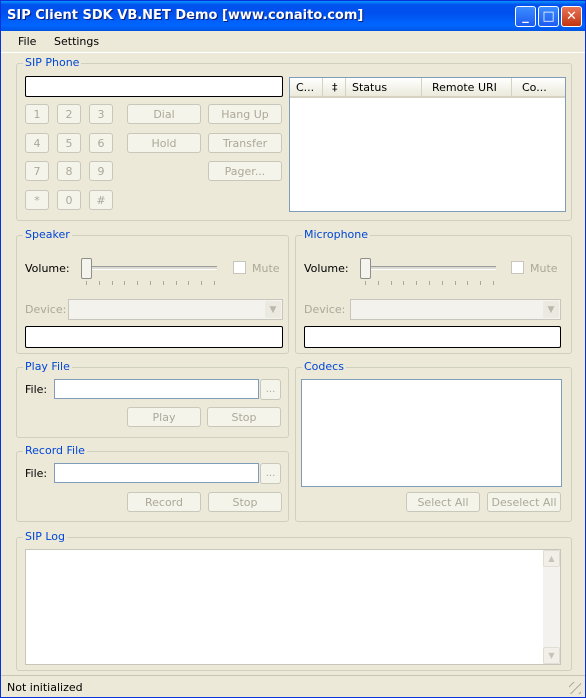 This screenshot has height=698, width=586. I want to click on scroll-up-icon: ▲, so click(551, 558).